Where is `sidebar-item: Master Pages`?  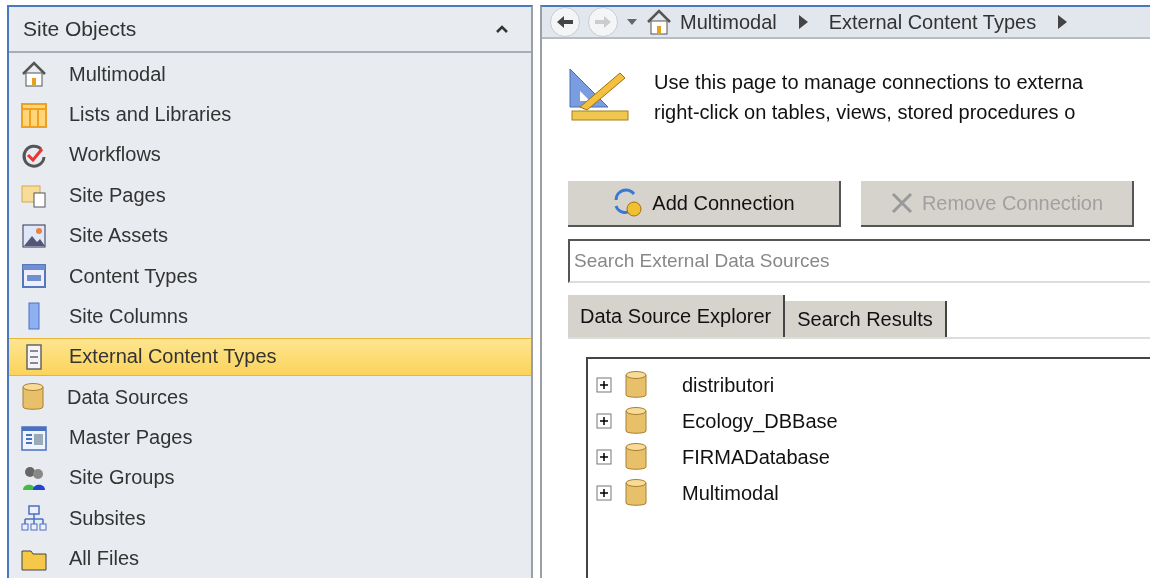
sidebar-item: Master Pages is located at coordinates (270, 437).